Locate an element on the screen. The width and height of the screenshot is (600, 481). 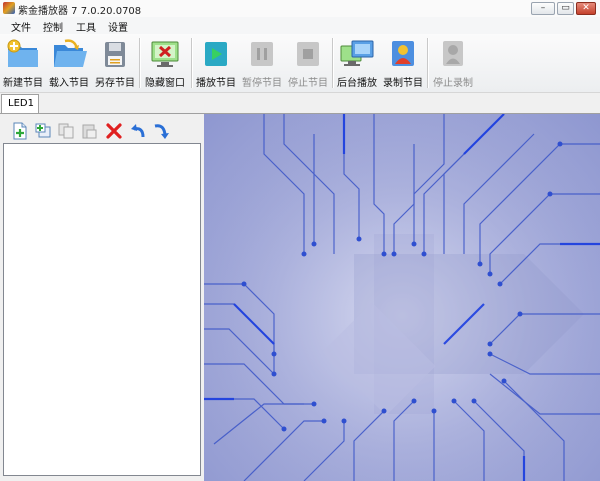
open-folder-icon is located at coordinates (70, 53).